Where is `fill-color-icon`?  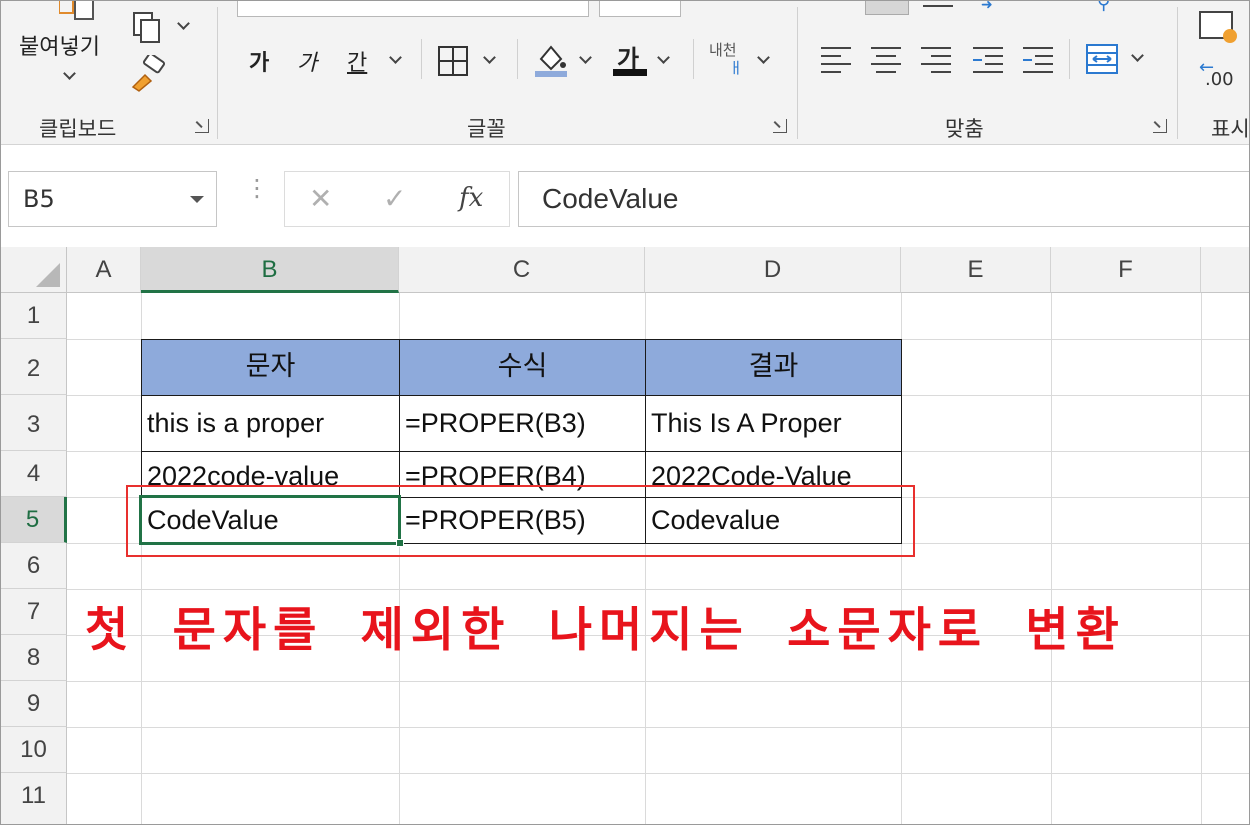 fill-color-icon is located at coordinates (551, 61).